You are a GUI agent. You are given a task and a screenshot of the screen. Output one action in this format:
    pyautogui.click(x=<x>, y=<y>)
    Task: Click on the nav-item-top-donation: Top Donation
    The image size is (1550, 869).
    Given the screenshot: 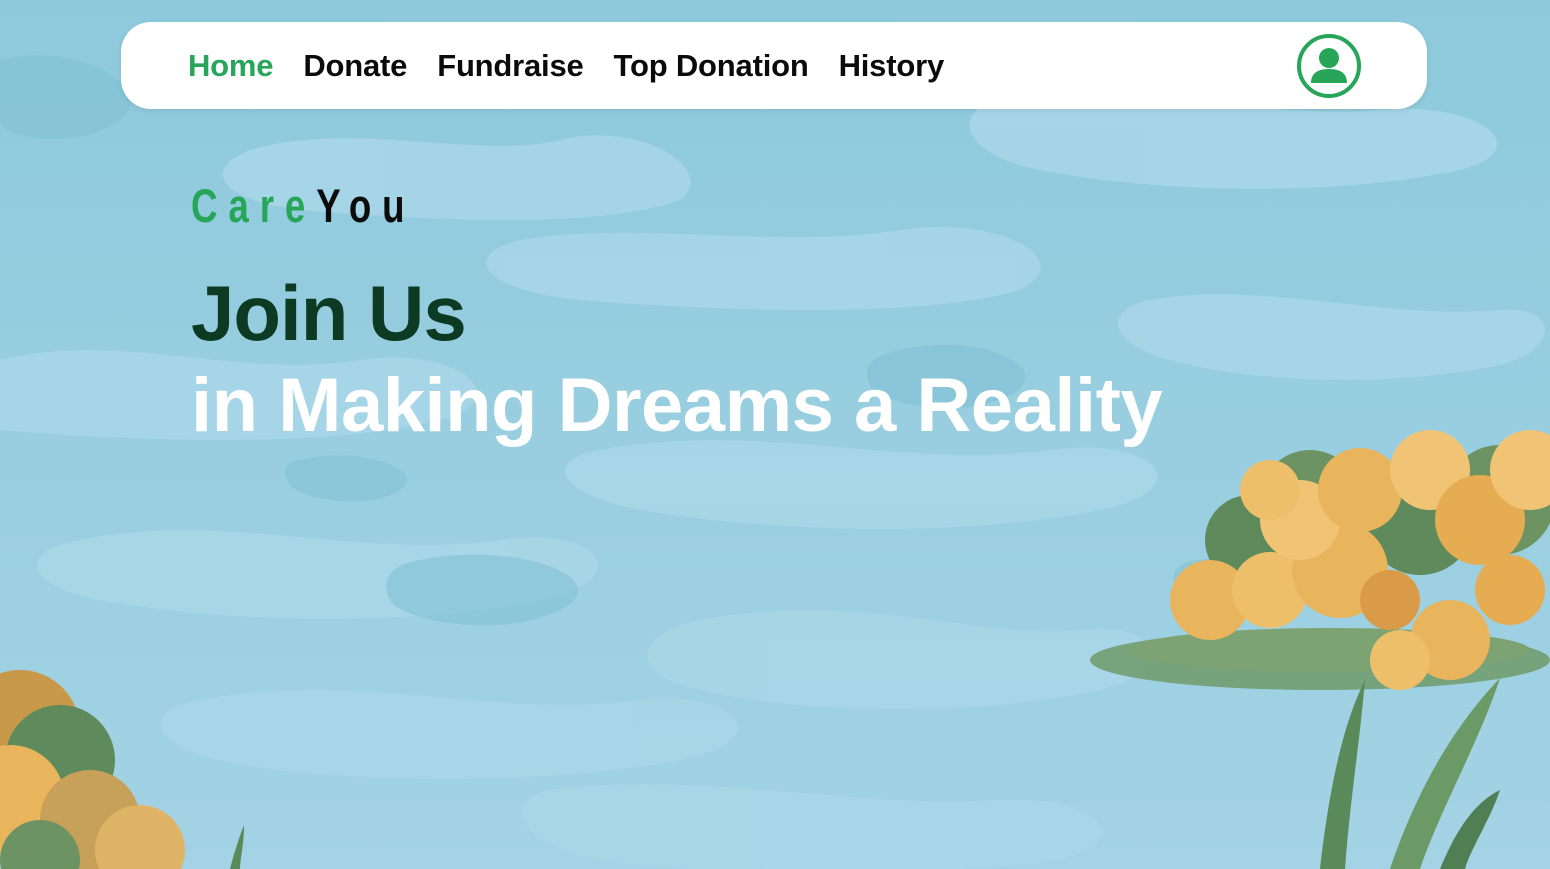 What is the action you would take?
    pyautogui.click(x=711, y=66)
    